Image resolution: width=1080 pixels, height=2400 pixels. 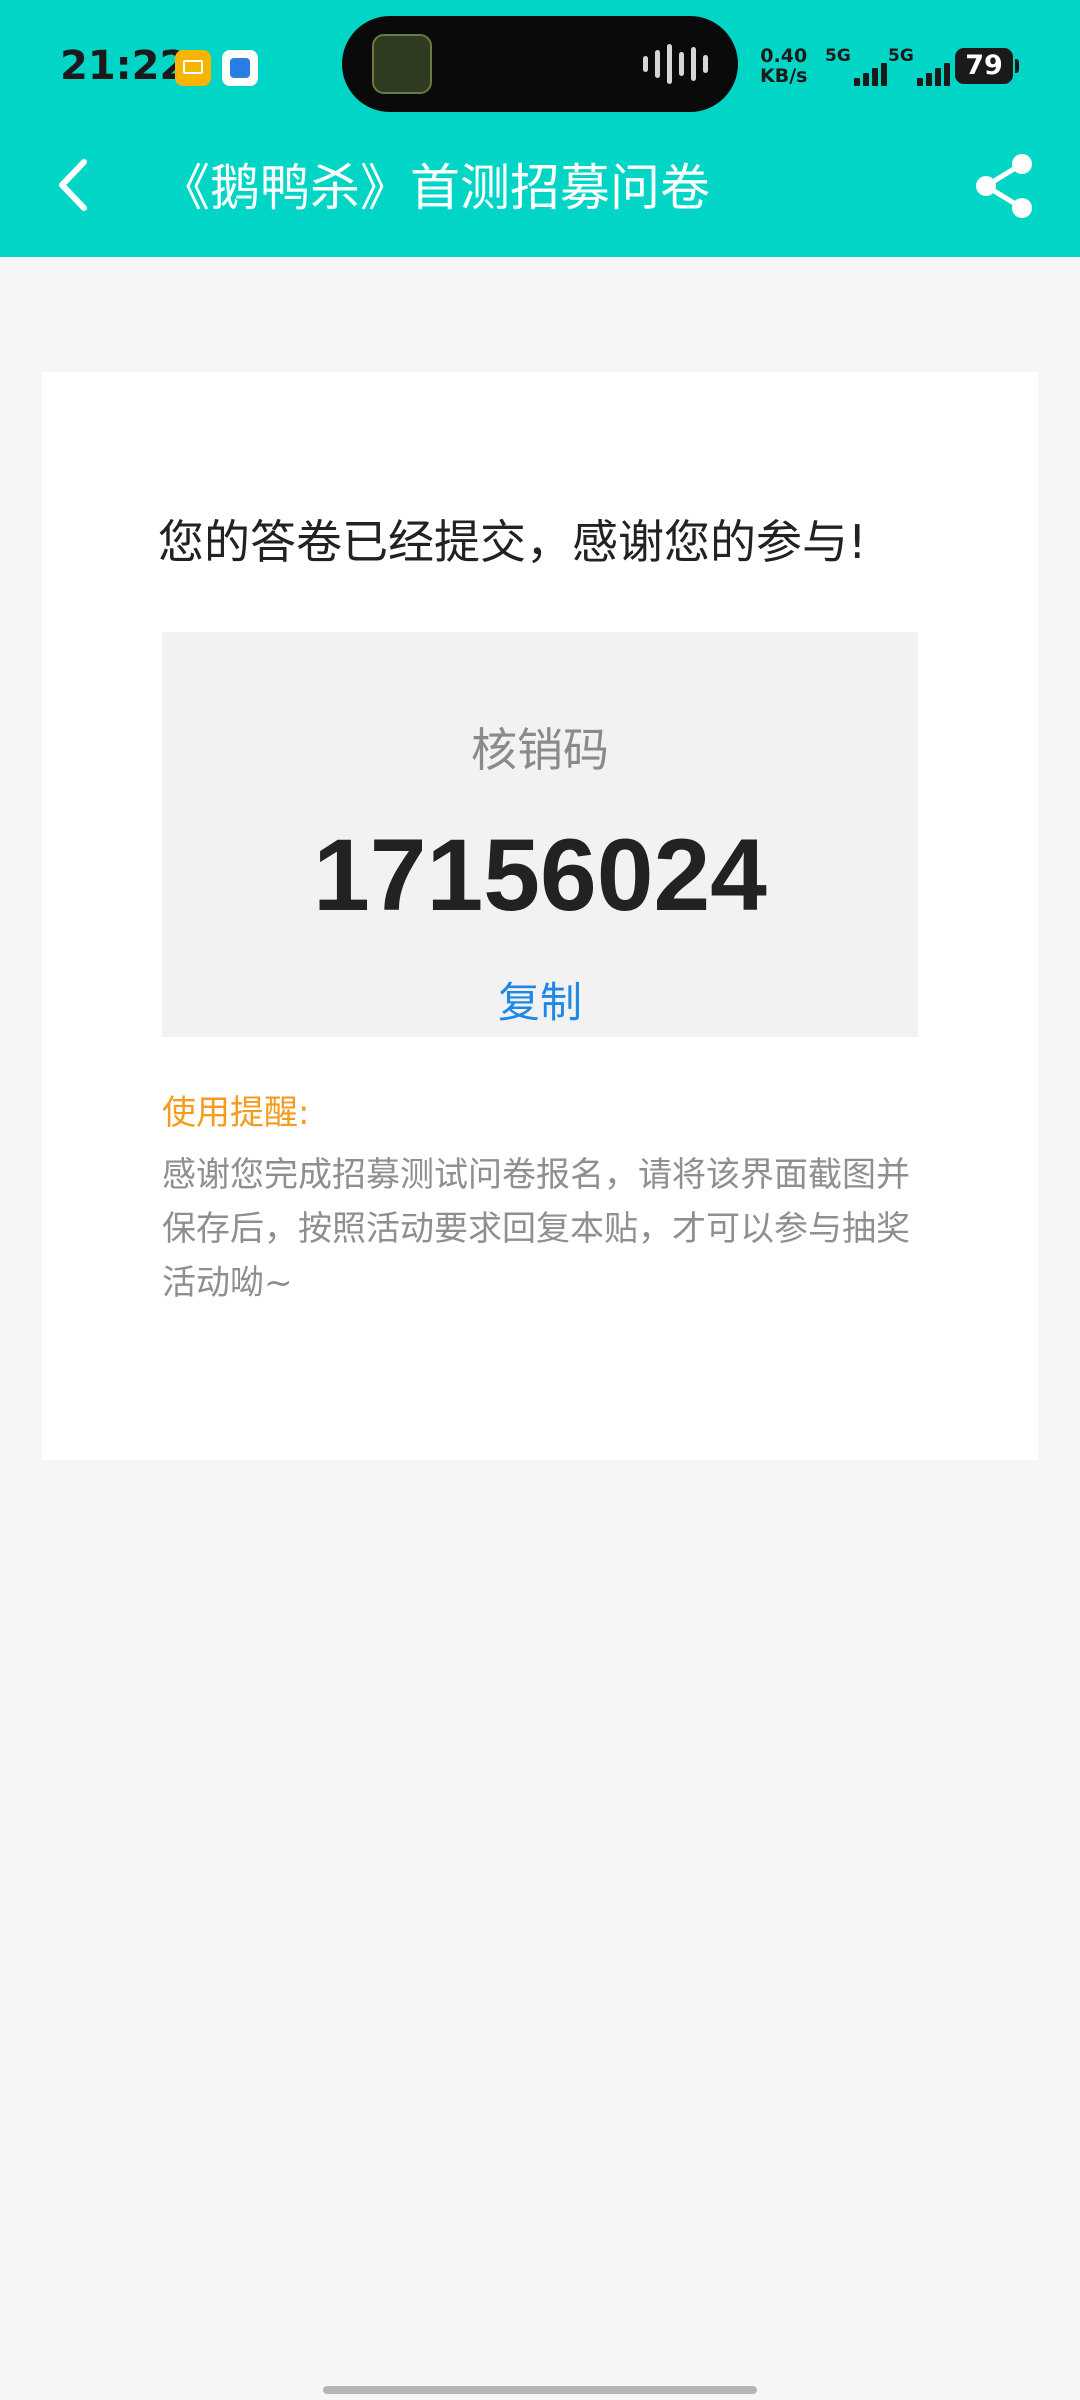 What do you see at coordinates (124, 66) in the screenshot?
I see `status-time: 21:22` at bounding box center [124, 66].